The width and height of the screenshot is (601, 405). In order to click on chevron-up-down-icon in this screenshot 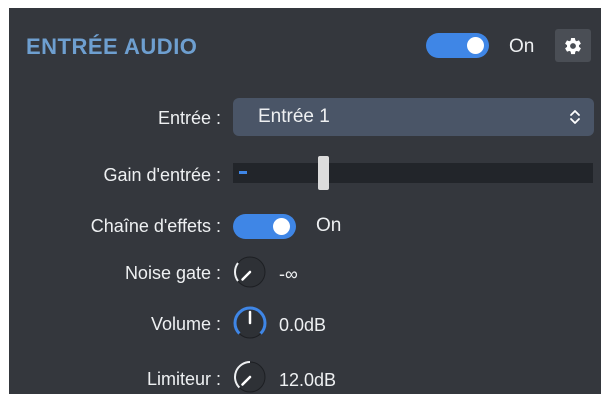, I will do `click(575, 117)`.